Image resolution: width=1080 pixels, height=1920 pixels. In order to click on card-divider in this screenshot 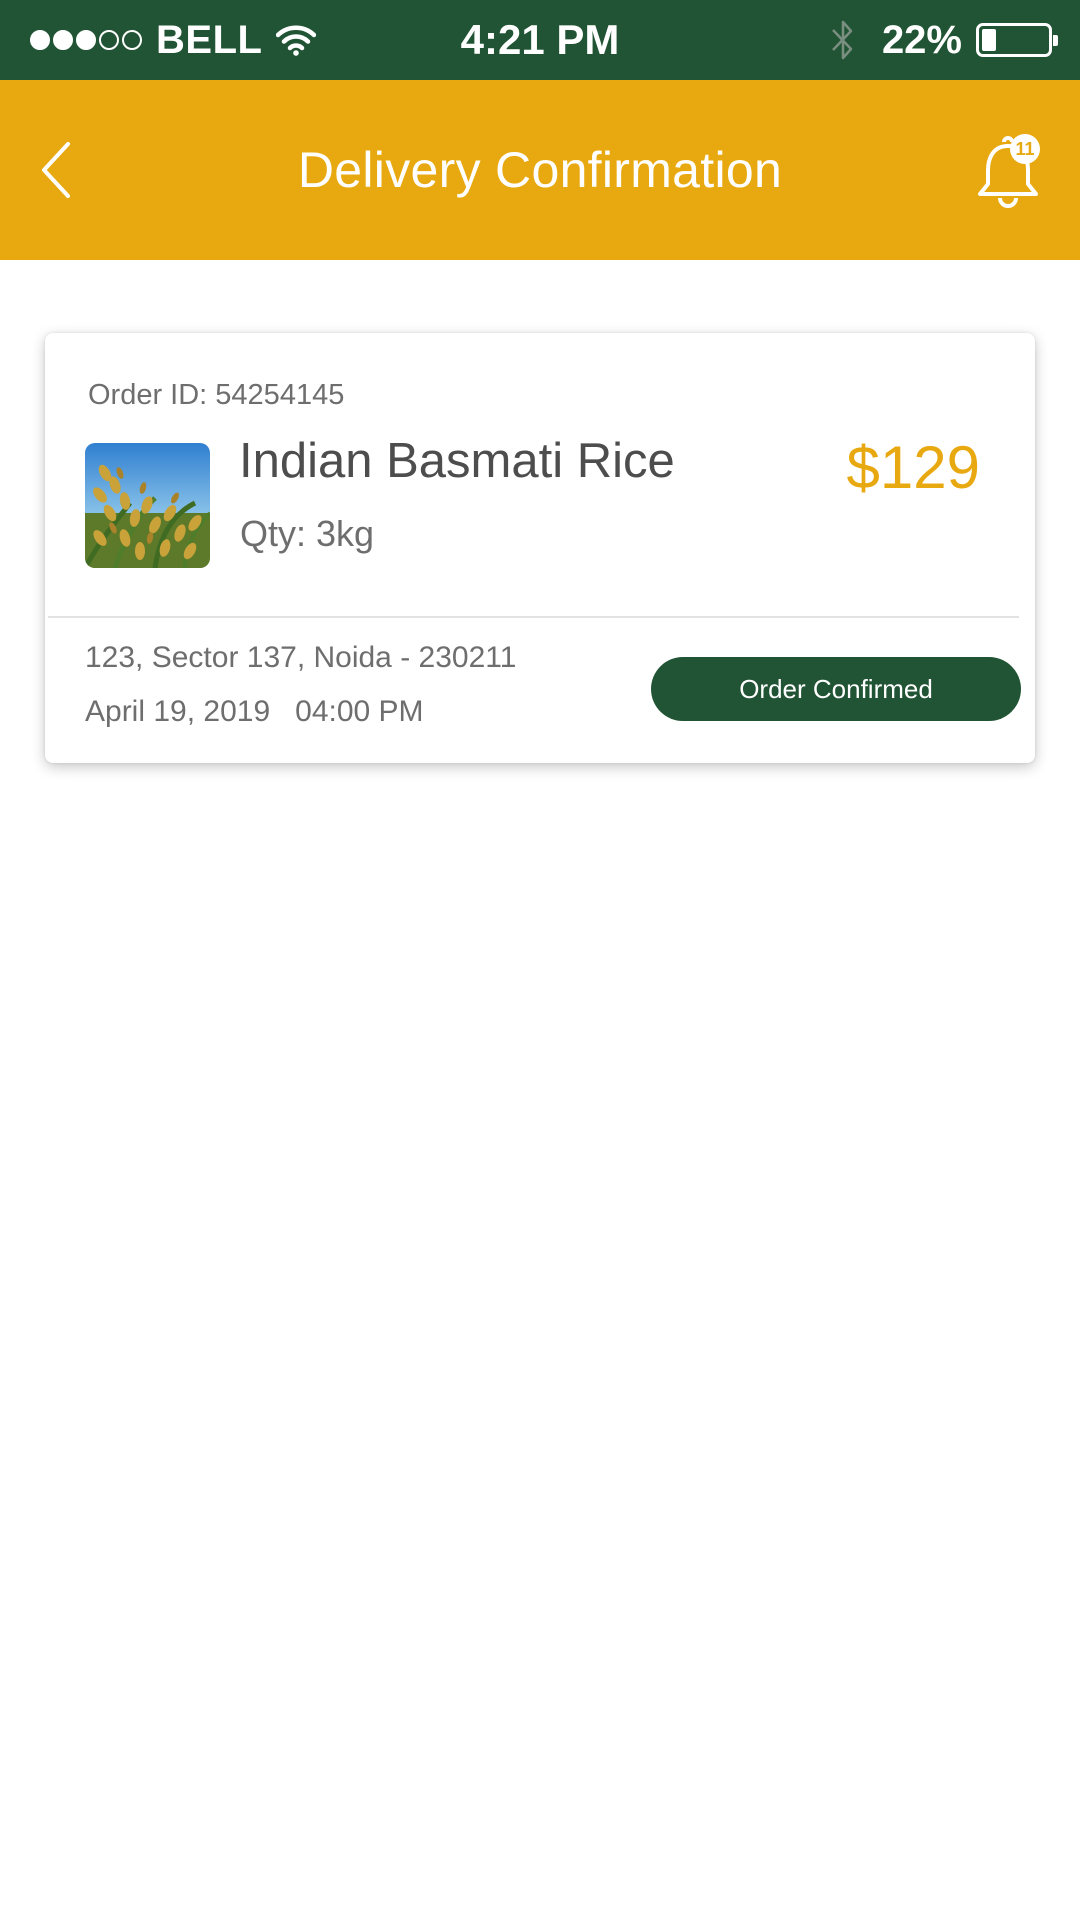, I will do `click(533, 617)`.